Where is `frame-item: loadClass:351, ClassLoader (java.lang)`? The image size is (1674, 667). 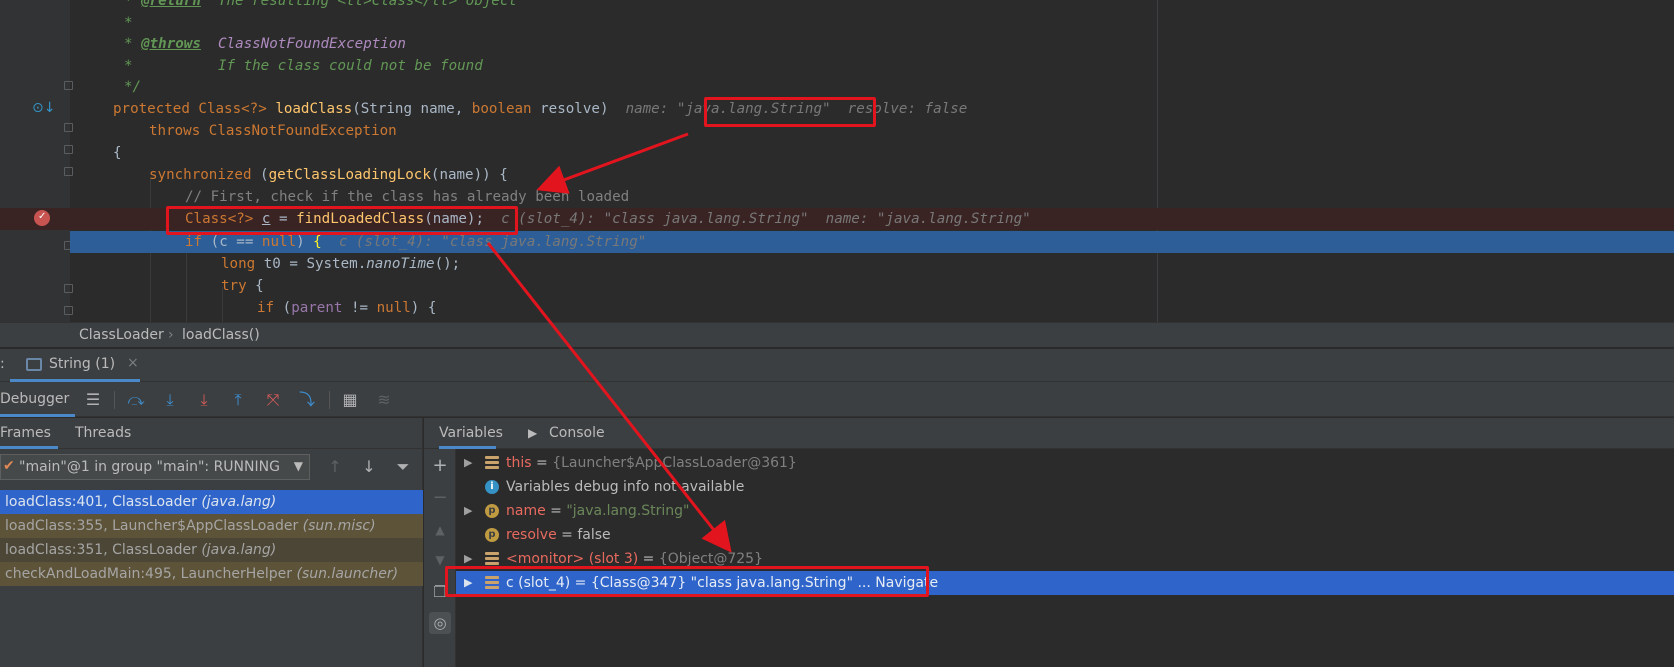
frame-item: loadClass:351, ClassLoader (java.lang) is located at coordinates (211, 550).